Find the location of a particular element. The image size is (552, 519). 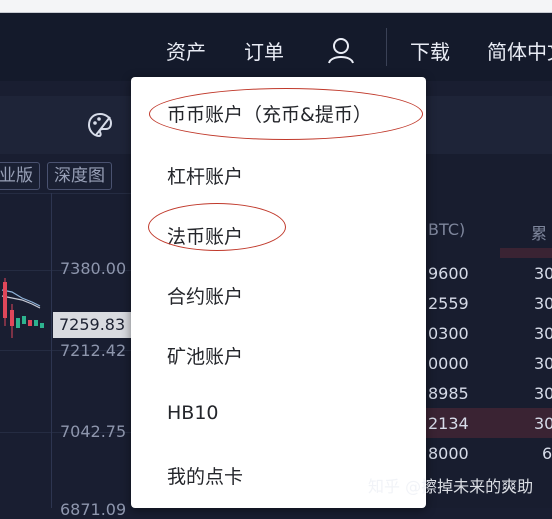

nav-divider is located at coordinates (386, 47).